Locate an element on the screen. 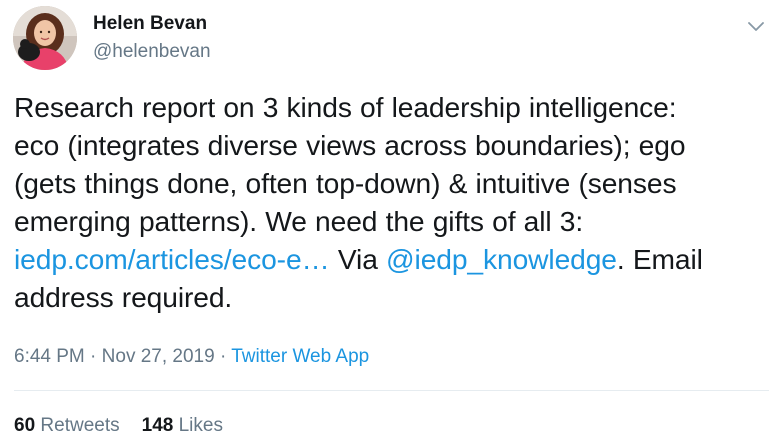 The height and width of the screenshot is (447, 783). divider is located at coordinates (391, 390).